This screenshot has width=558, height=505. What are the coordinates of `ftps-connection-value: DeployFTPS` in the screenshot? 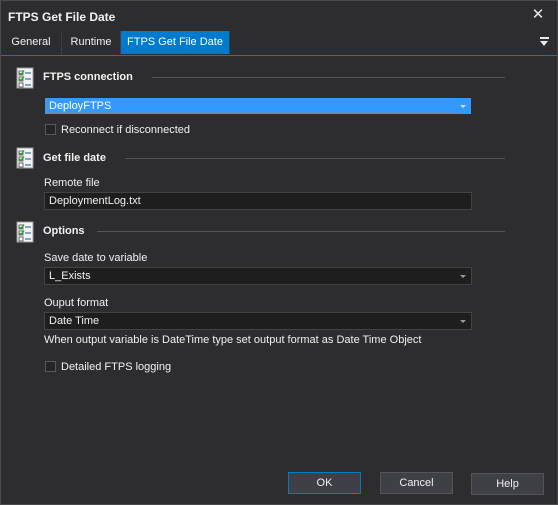 It's located at (80, 106).